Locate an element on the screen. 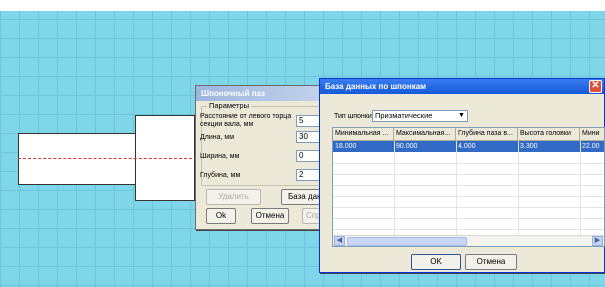  key-type-select: Призматические ▼ is located at coordinates (420, 116).